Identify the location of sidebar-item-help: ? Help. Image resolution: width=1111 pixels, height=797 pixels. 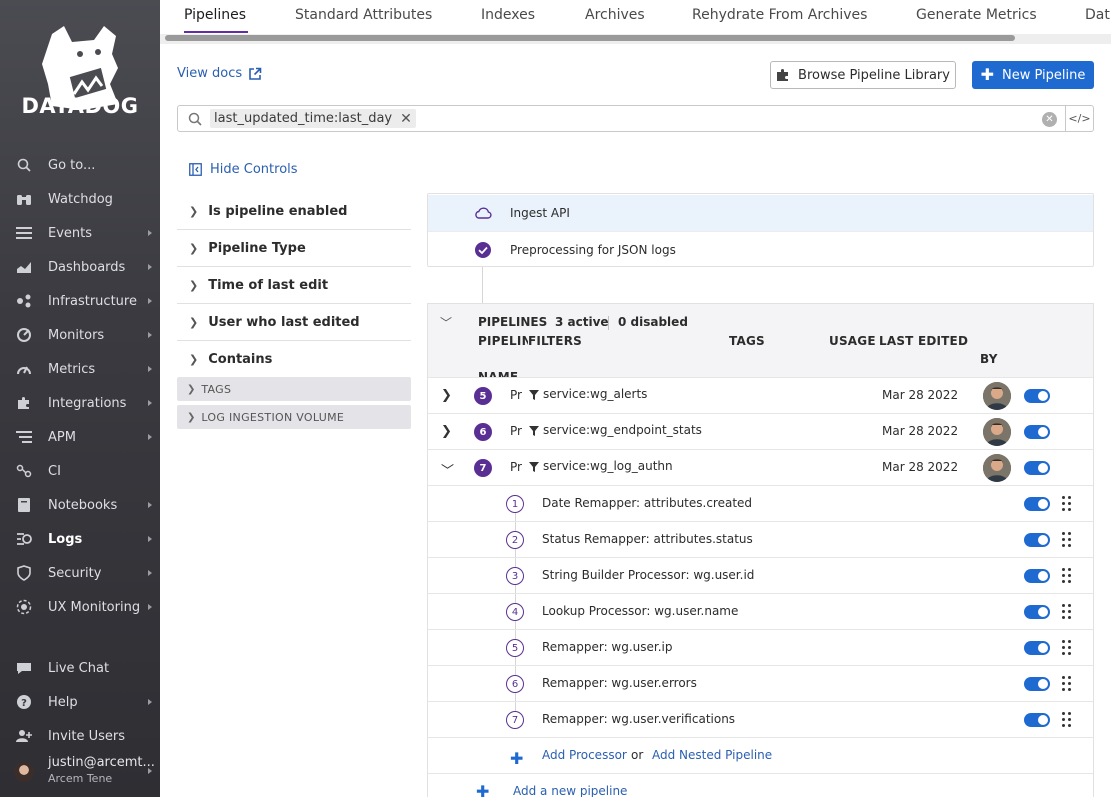
(80, 702).